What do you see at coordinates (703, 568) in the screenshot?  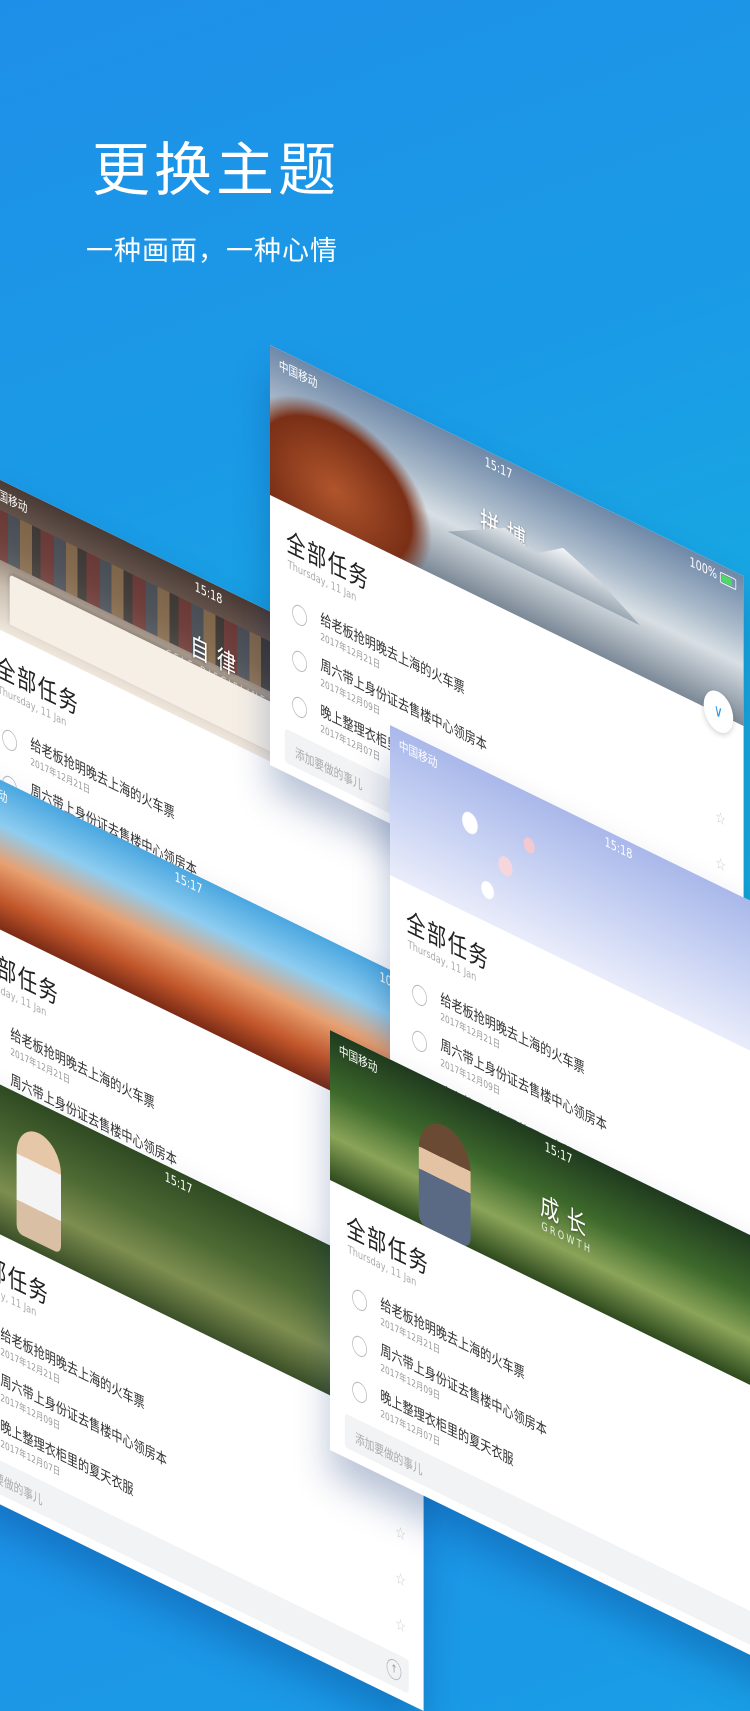 I see `battery-percent: 100%` at bounding box center [703, 568].